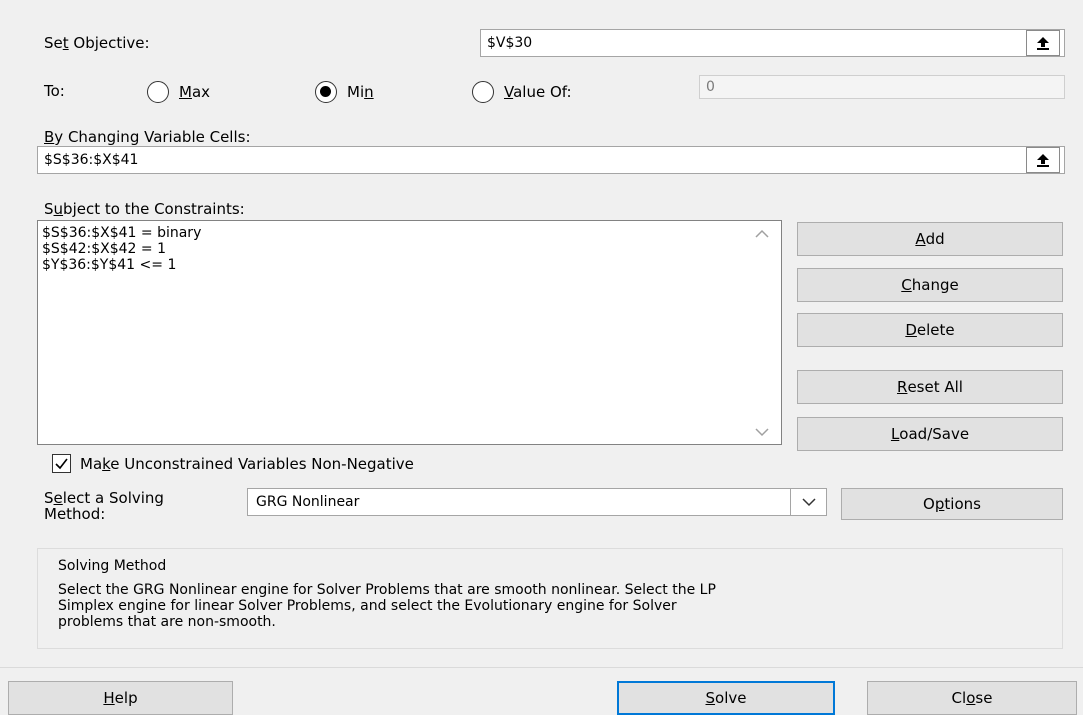 This screenshot has width=1083, height=715. Describe the element at coordinates (952, 504) in the screenshot. I see `options-button: Op tions` at that location.